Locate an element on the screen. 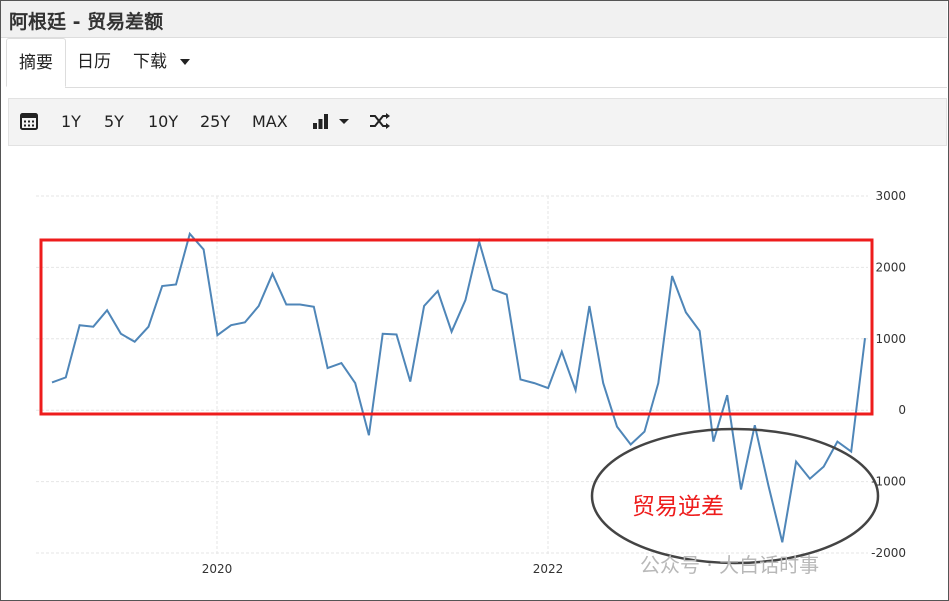  calendar-icon is located at coordinates (29, 123).